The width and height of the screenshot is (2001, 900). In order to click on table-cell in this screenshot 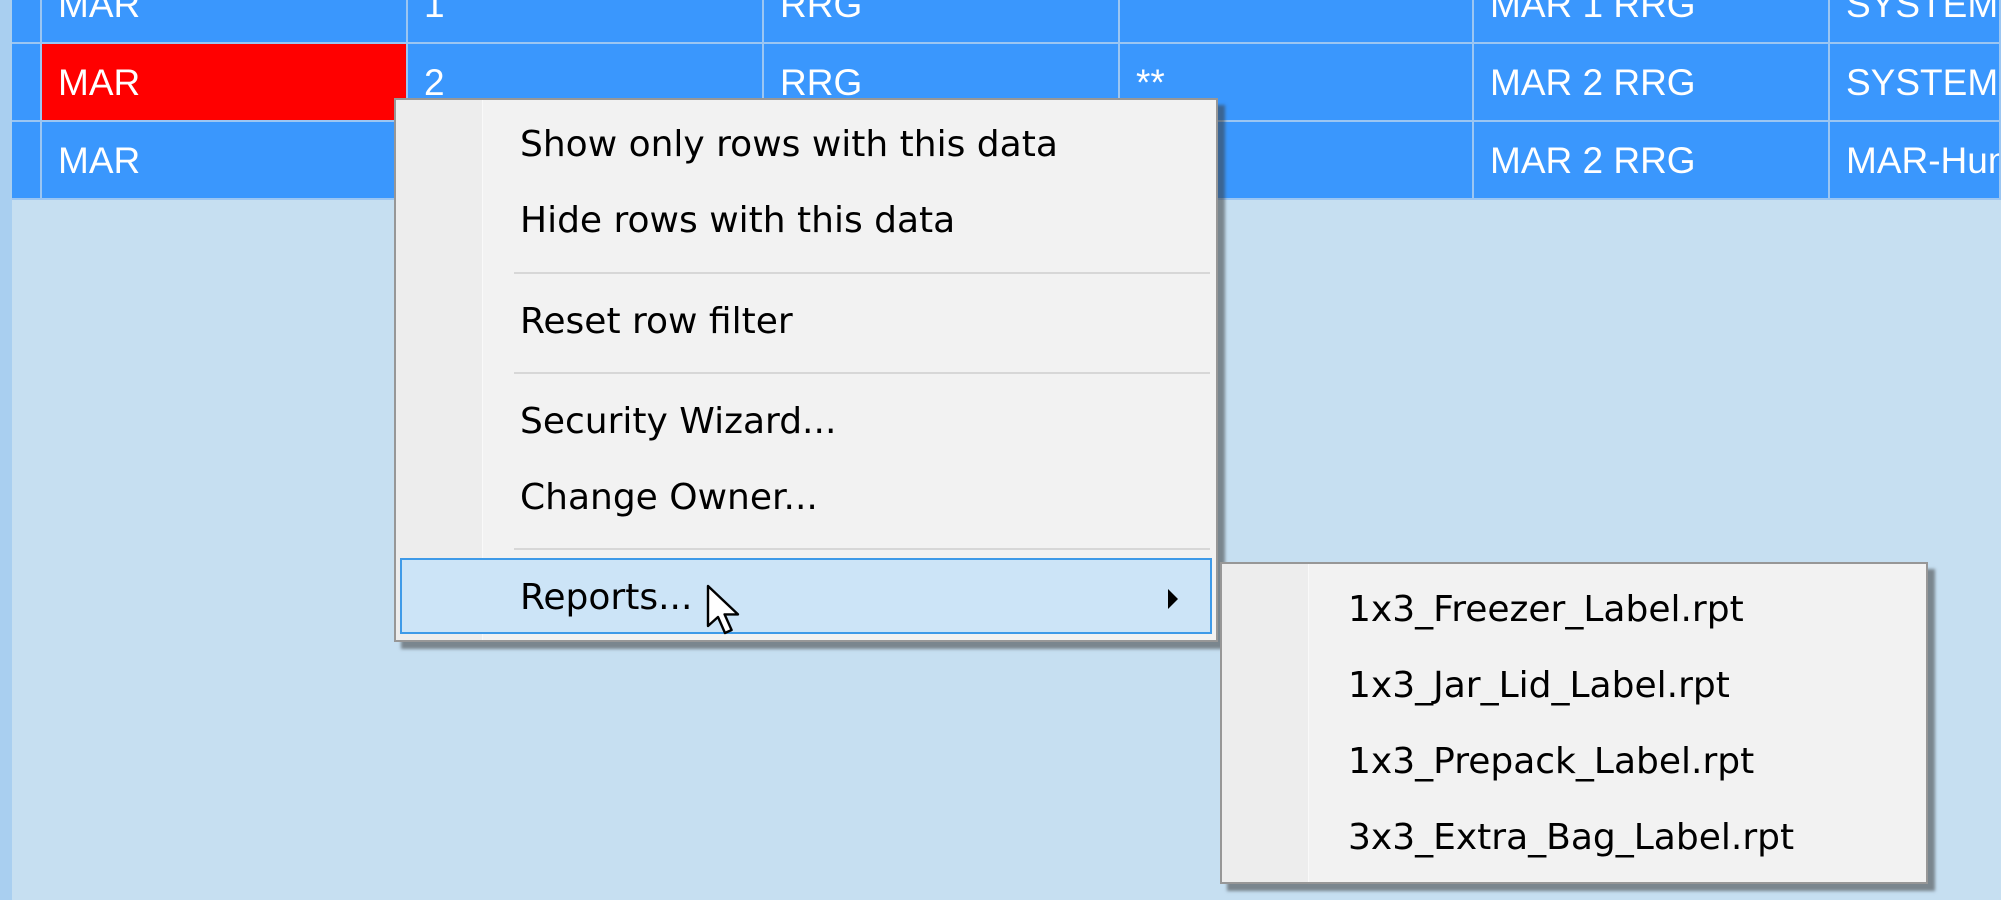, I will do `click(1297, 22)`.